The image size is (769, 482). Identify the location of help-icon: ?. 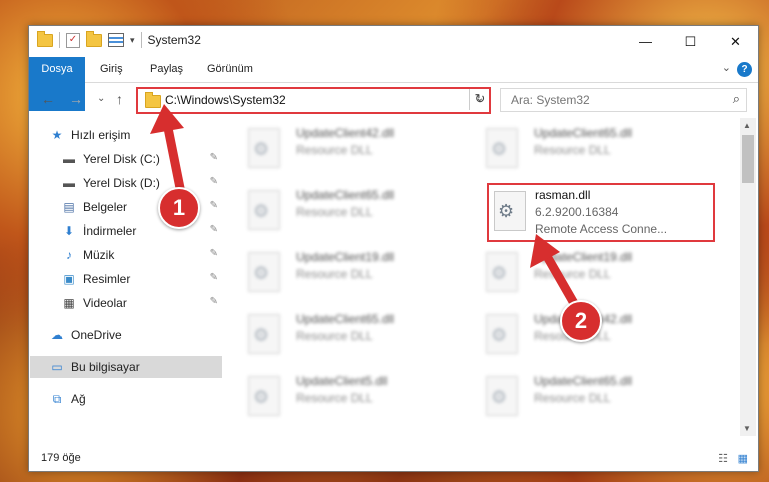
(744, 69).